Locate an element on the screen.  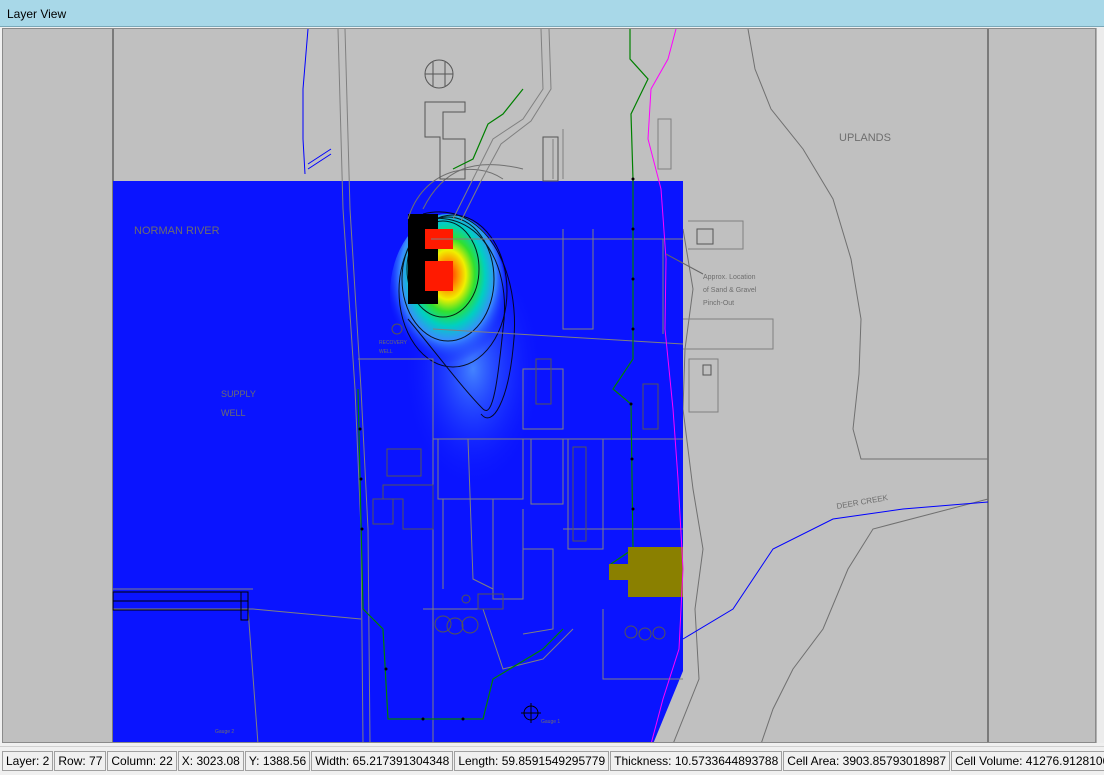
label-gauge-1: Gauge 1 is located at coordinates (550, 722).